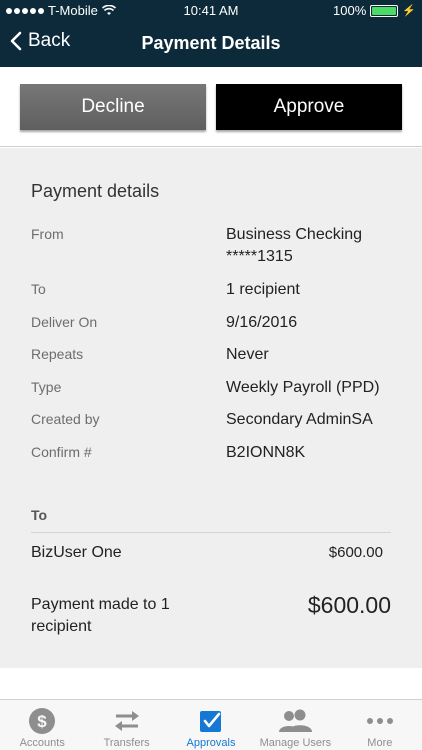  What do you see at coordinates (57, 354) in the screenshot?
I see `repeats-label: Repeats` at bounding box center [57, 354].